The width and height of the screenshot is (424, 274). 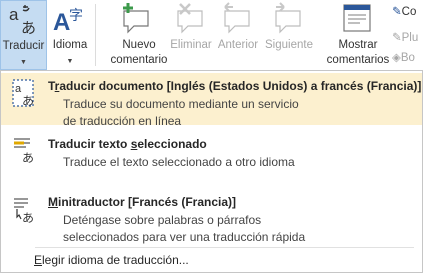 What do you see at coordinates (162, 220) in the screenshot?
I see `mini-translator-desc-1: Deténgase sobre palabras o párrafos` at bounding box center [162, 220].